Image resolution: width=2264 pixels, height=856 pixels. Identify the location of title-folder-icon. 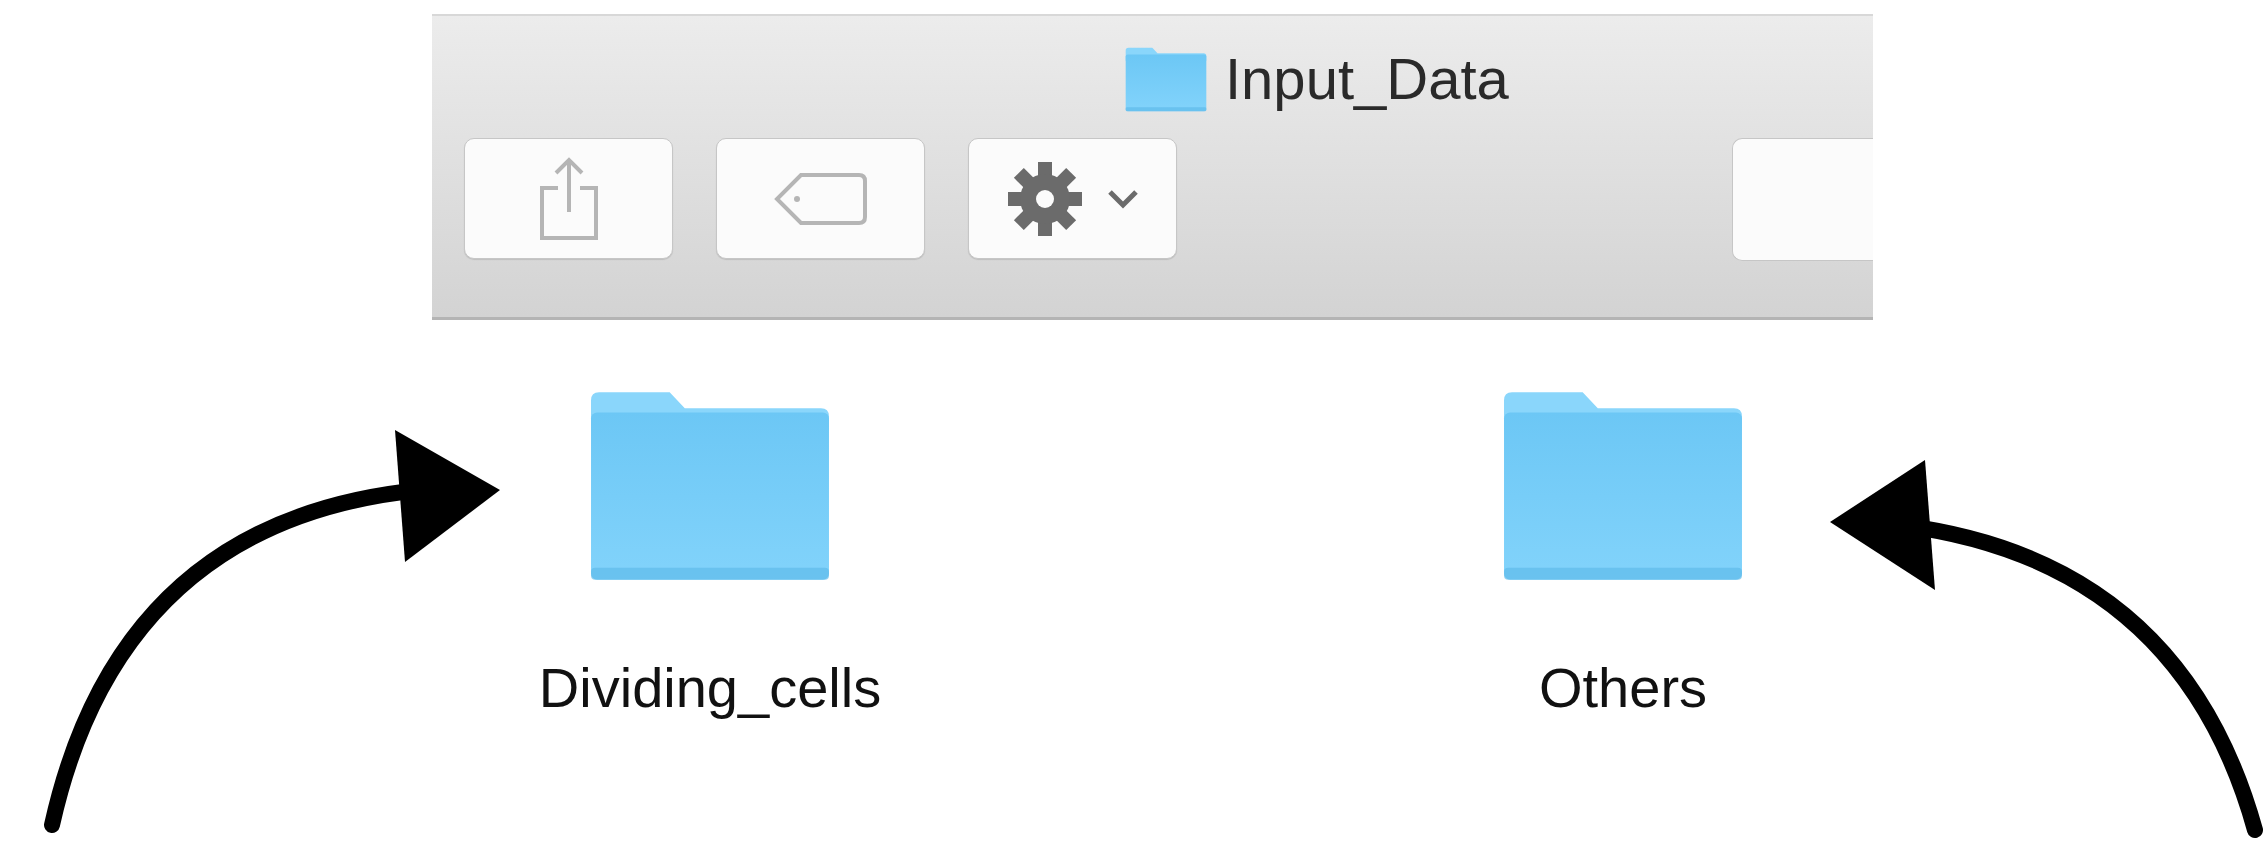
(1166, 79).